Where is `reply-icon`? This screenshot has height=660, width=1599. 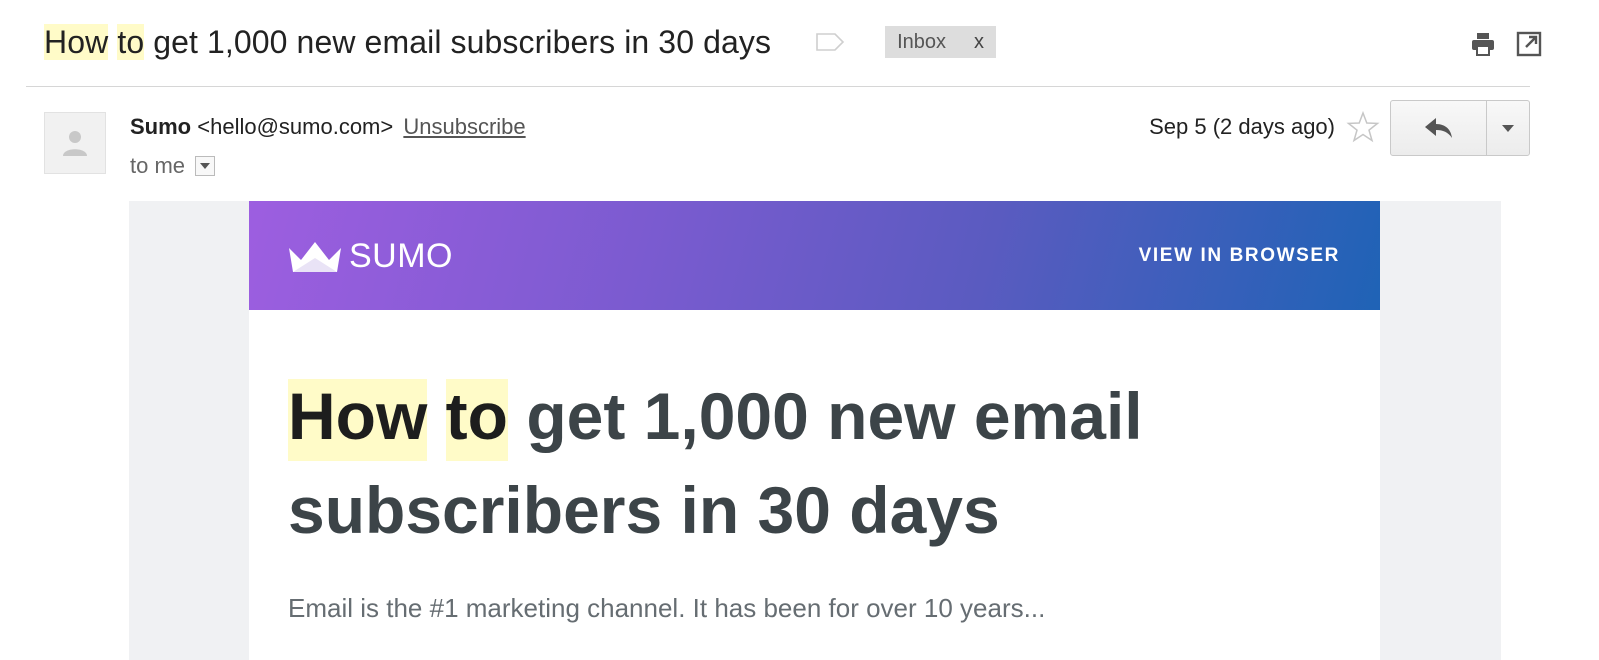 reply-icon is located at coordinates (1438, 128).